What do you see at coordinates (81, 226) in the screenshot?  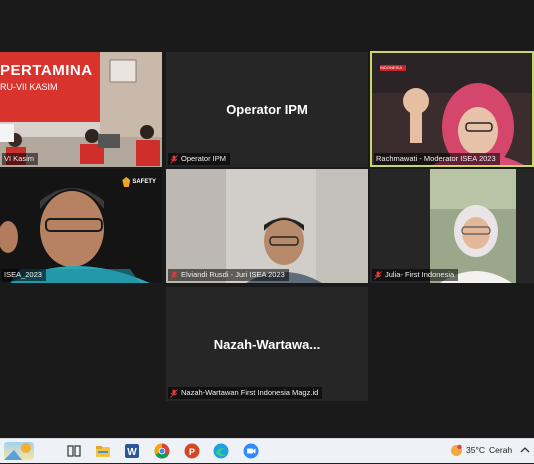 I see `video-tile-isea-2023: SAFETY ISEA_2023` at bounding box center [81, 226].